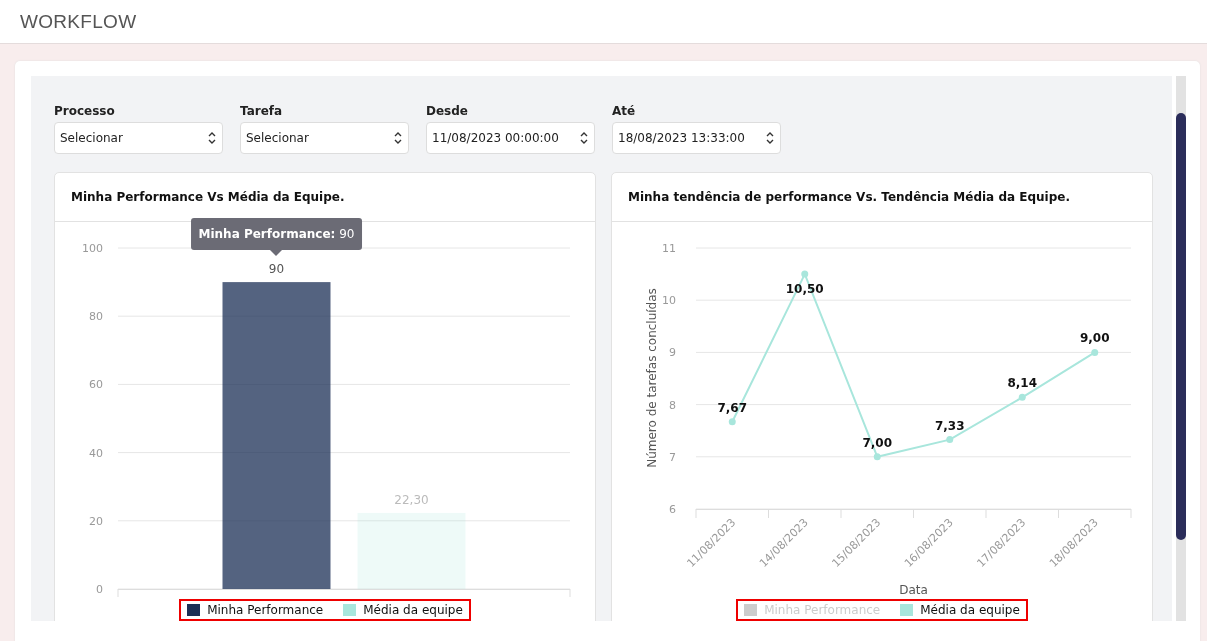 Image resolution: width=1207 pixels, height=641 pixels. Describe the element at coordinates (696, 138) in the screenshot. I see `select-field: 18/08/2023 13:33:00` at that location.